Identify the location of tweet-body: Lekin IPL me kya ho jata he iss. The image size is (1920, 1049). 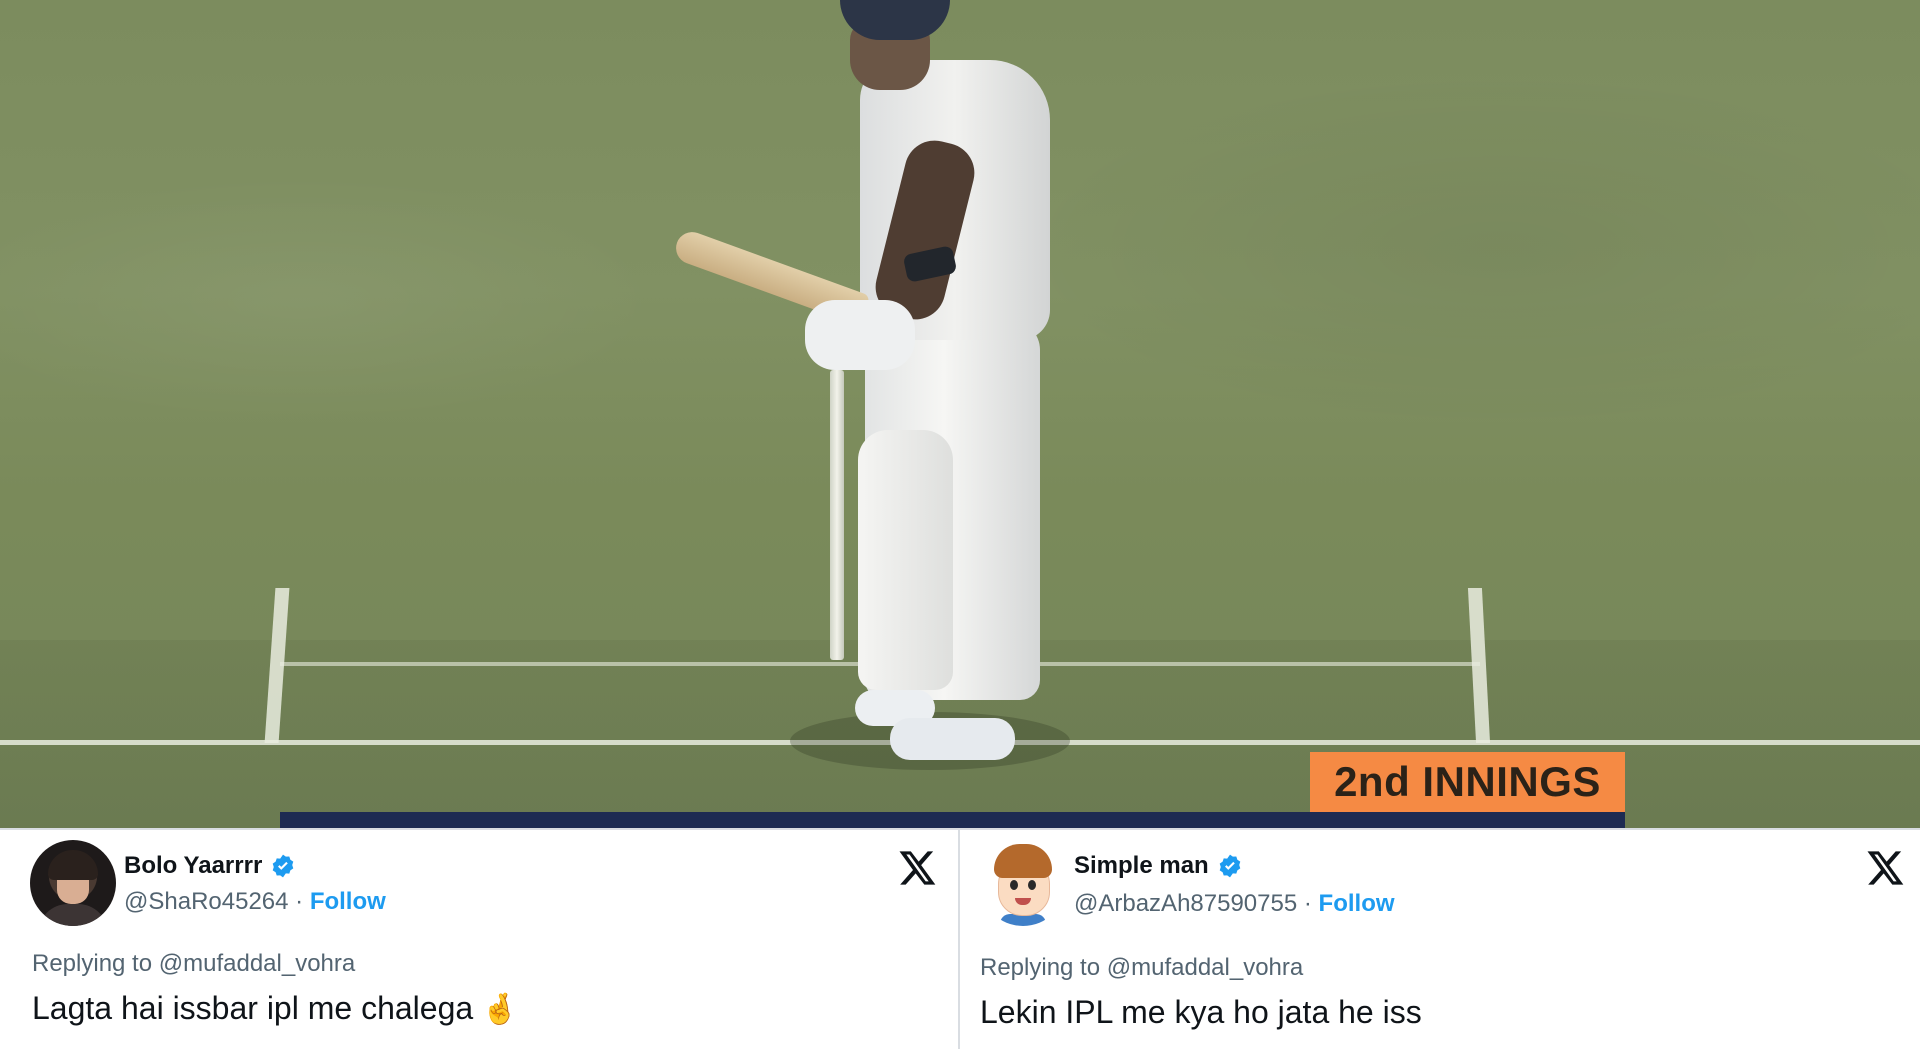
(1201, 1012).